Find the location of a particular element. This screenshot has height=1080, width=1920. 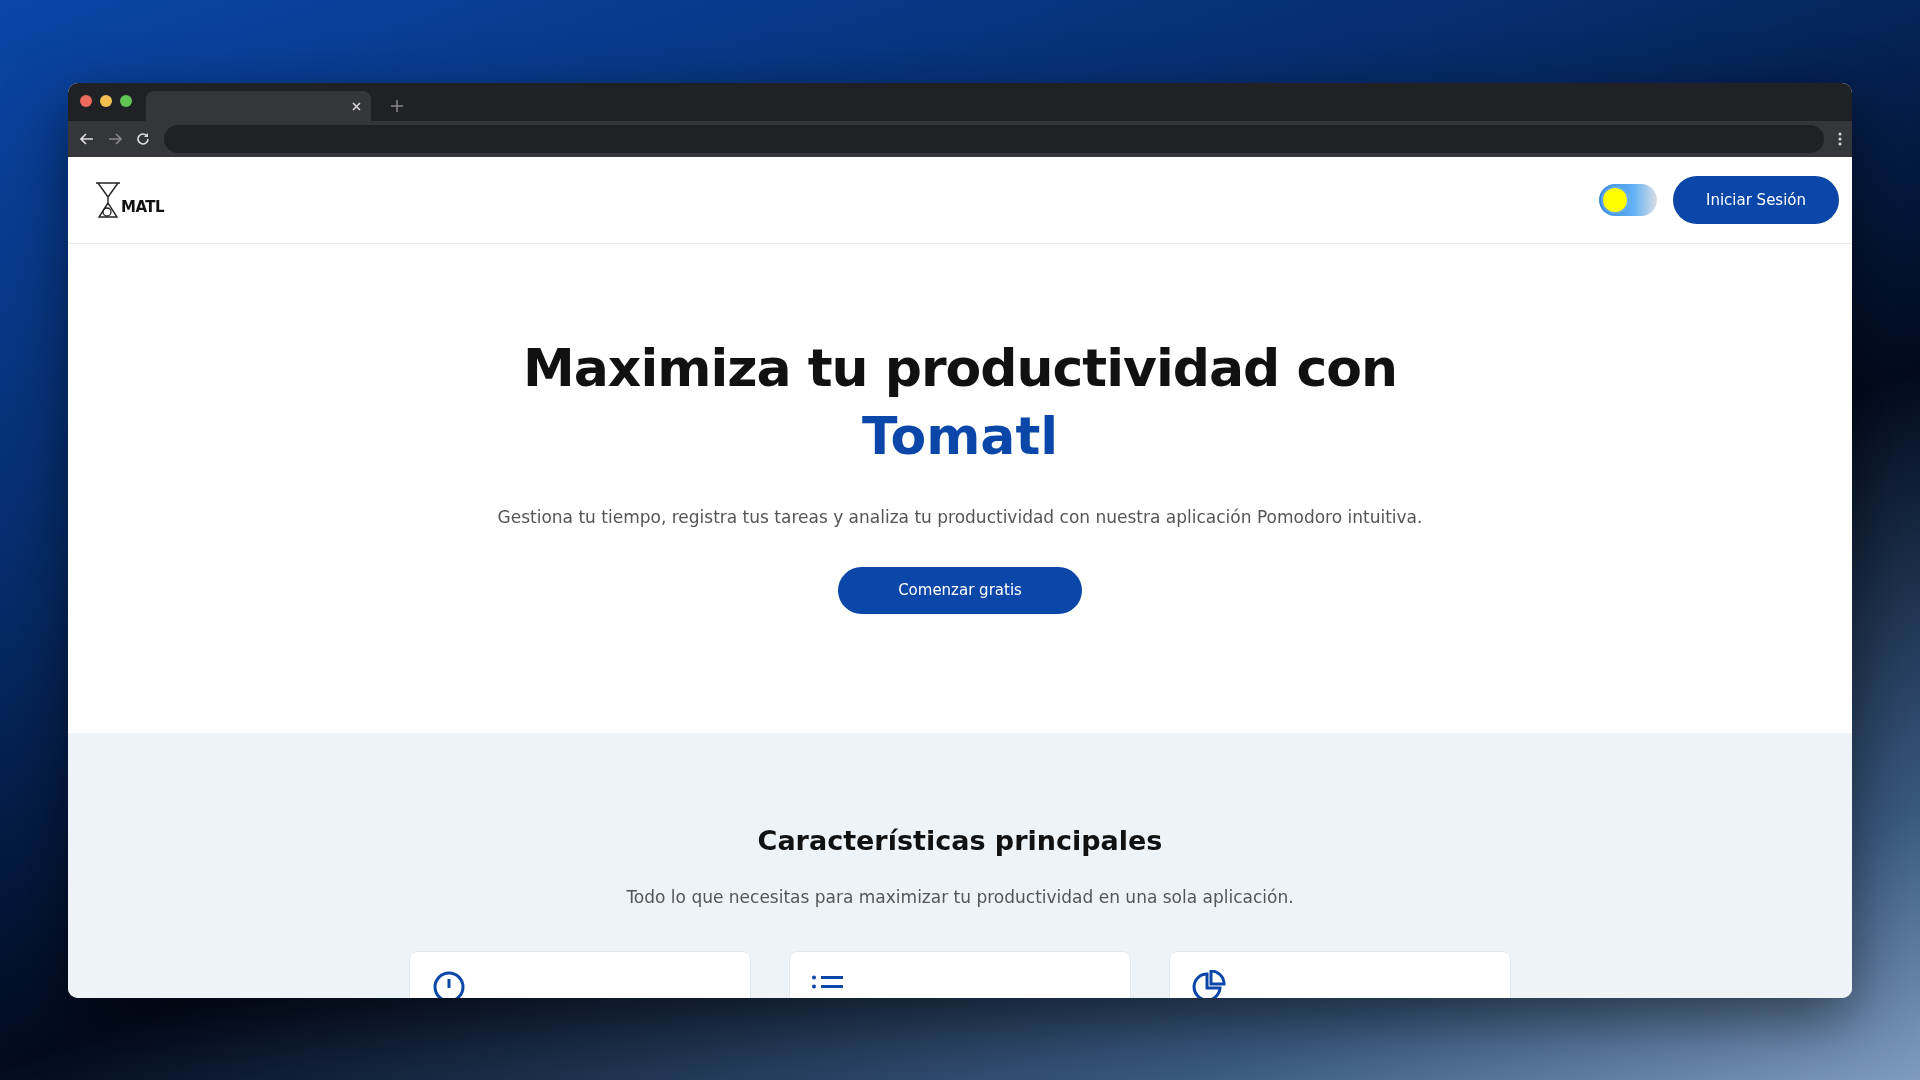

close-tab-icon is located at coordinates (356, 106).